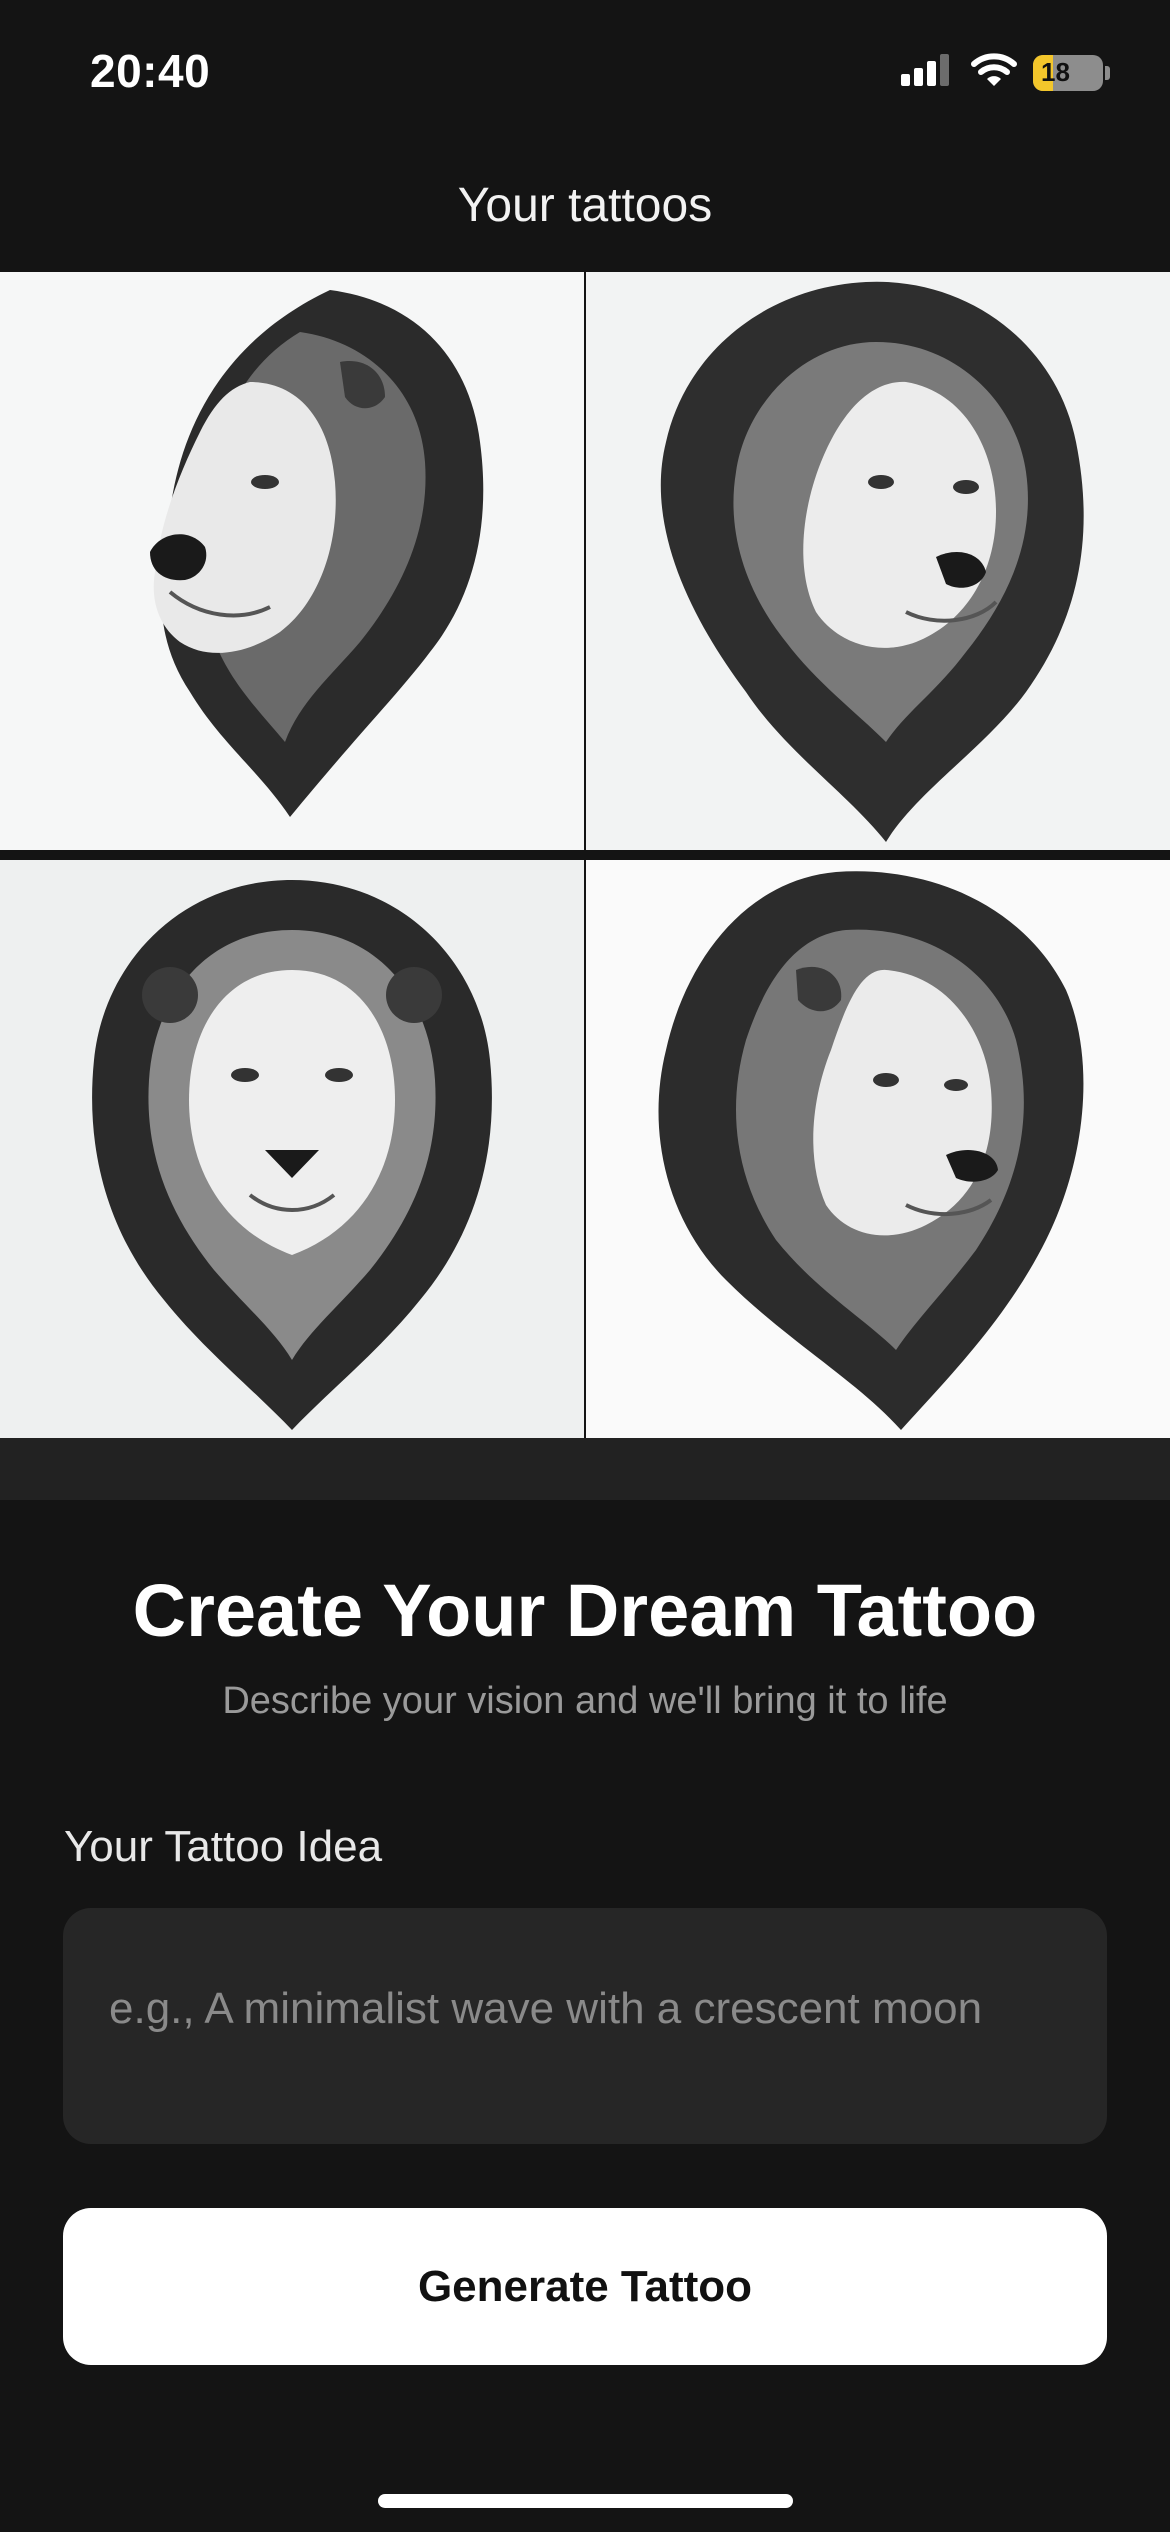 The width and height of the screenshot is (1170, 2532). I want to click on tattoo-idea-label: Your Tattoo Idea, so click(223, 1846).